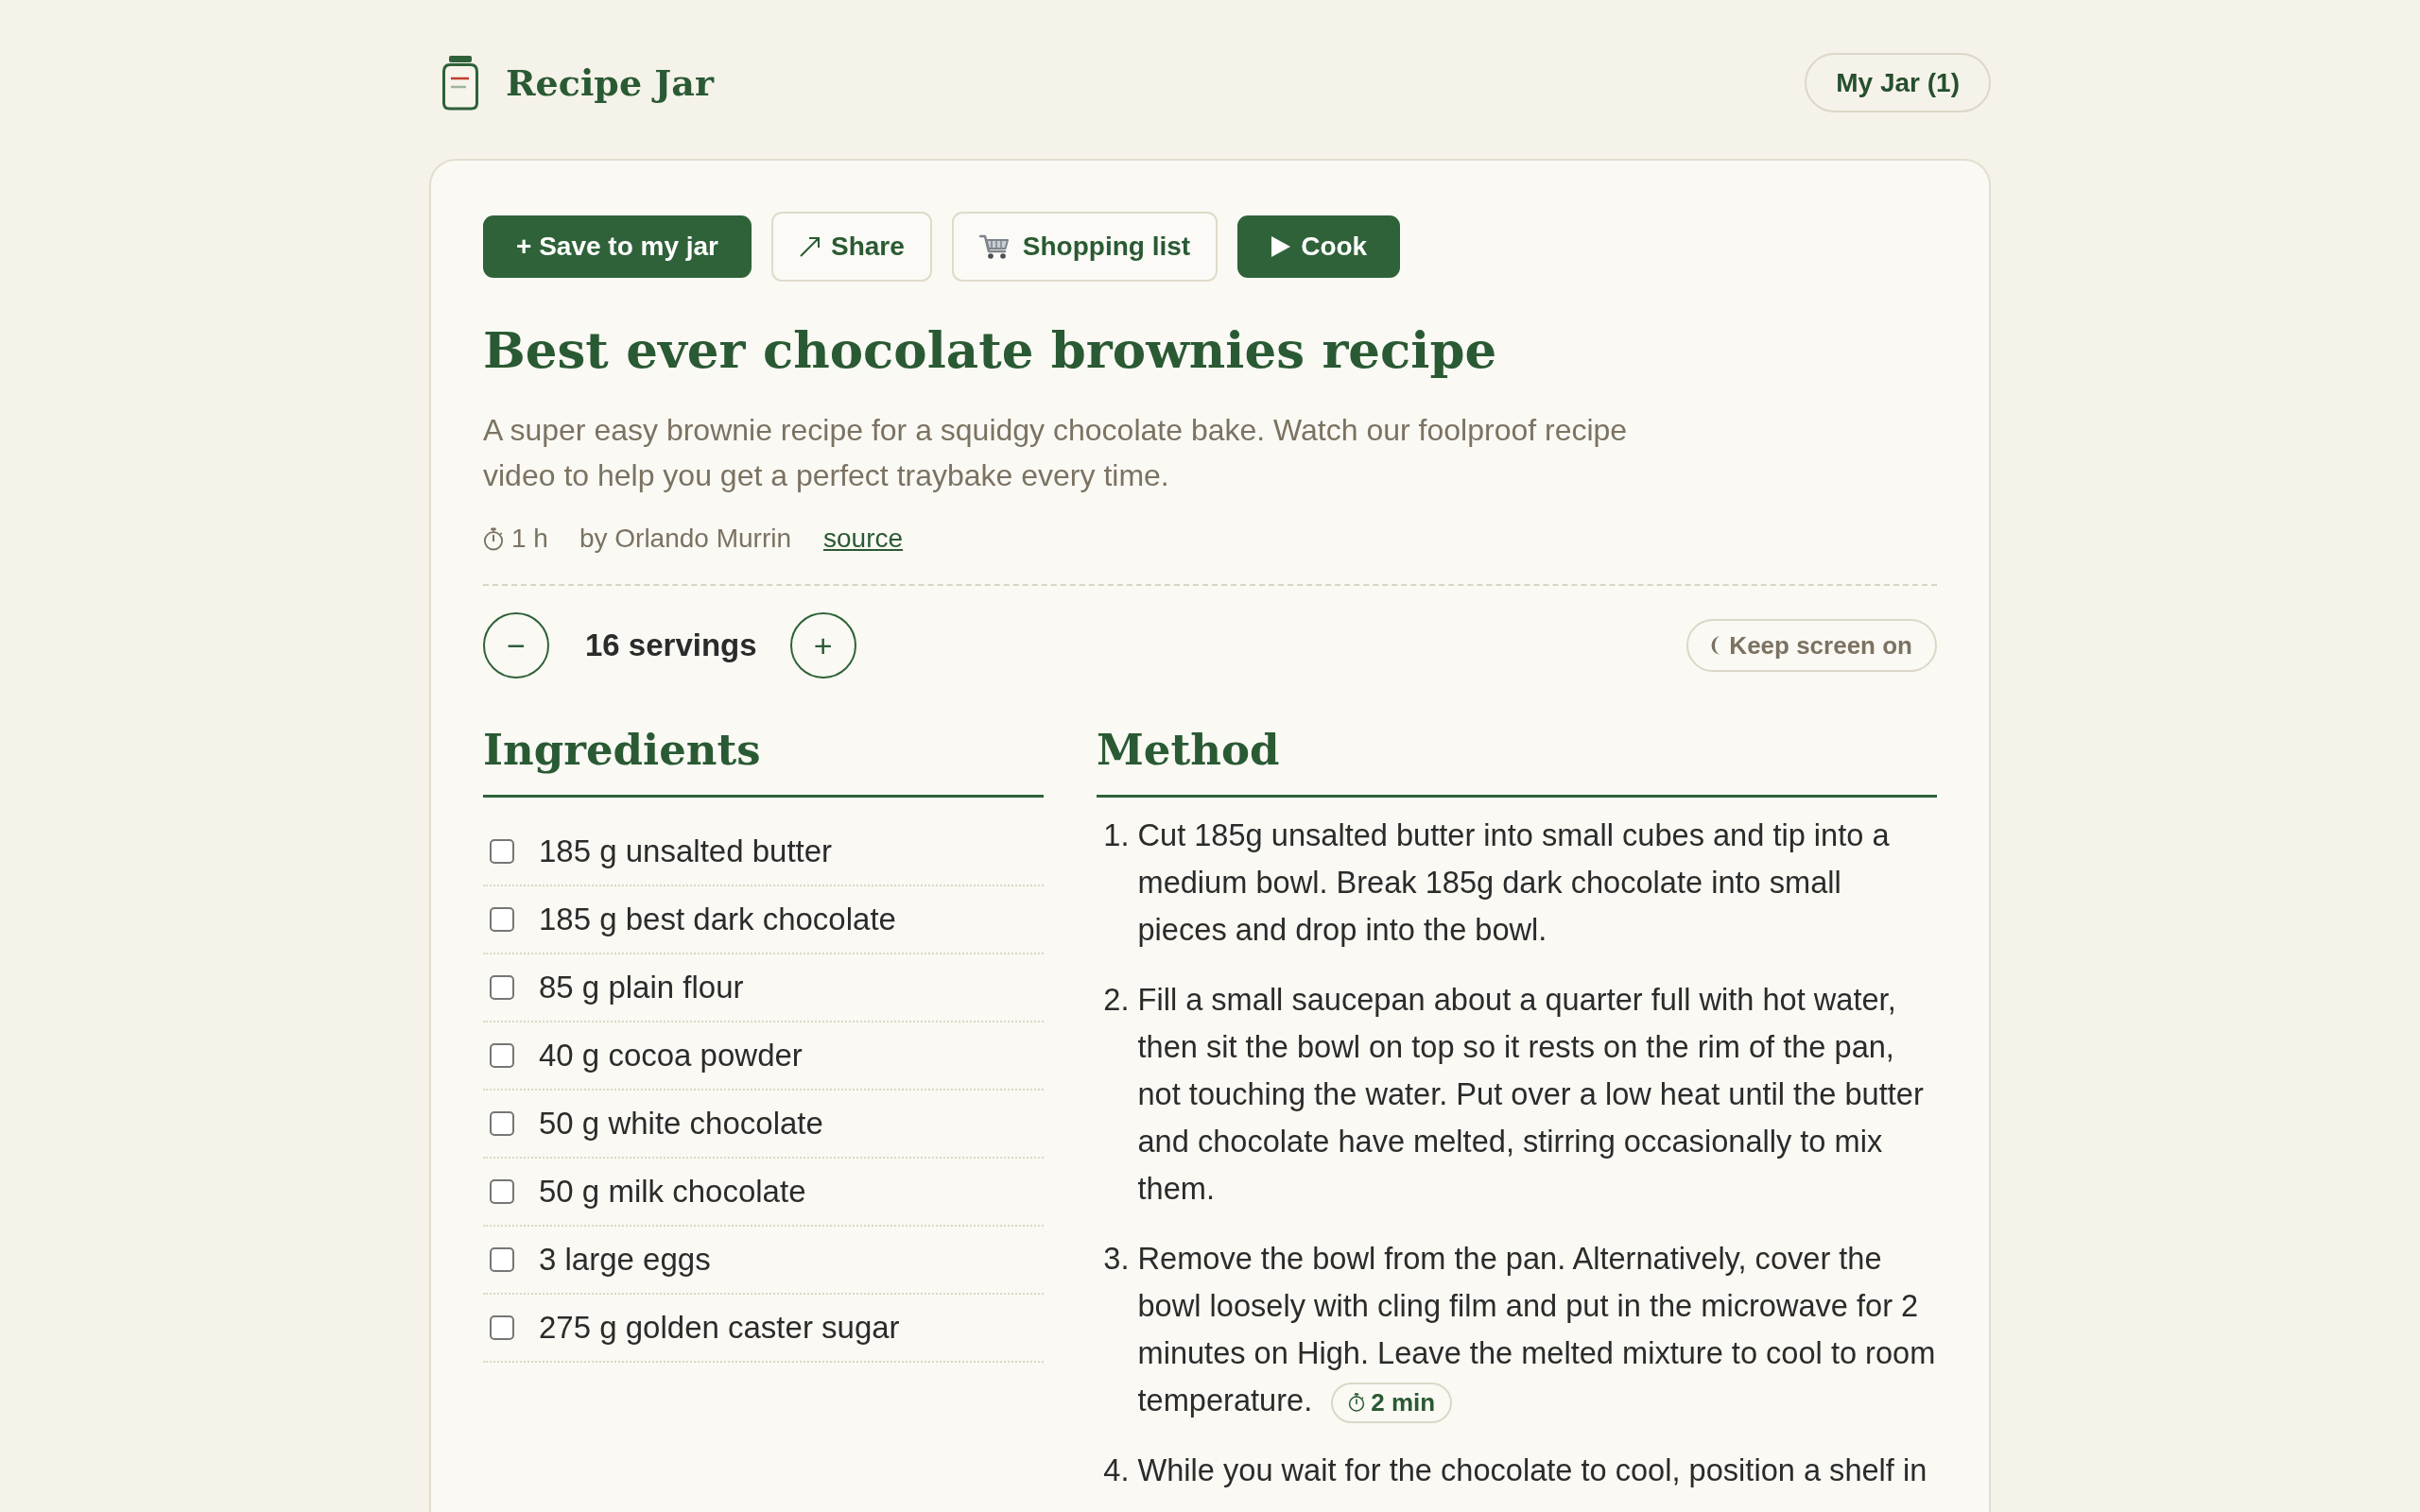 The image size is (2420, 1512). What do you see at coordinates (641, 987) in the screenshot?
I see `ingredient-text: 85 g plain flour` at bounding box center [641, 987].